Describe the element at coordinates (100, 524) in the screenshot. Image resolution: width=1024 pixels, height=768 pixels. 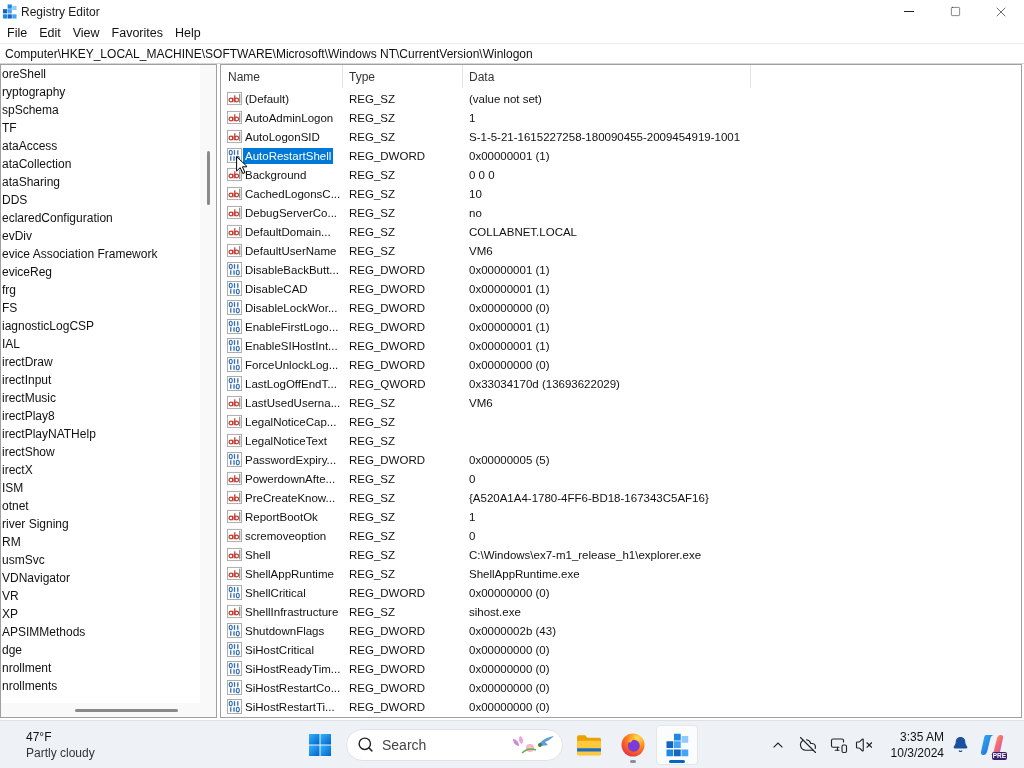
I see `tree-item: river Signing` at that location.